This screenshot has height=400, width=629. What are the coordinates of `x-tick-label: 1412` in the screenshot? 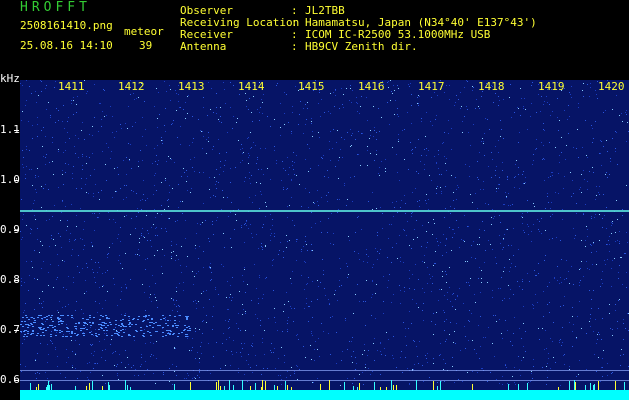 It's located at (131, 86).